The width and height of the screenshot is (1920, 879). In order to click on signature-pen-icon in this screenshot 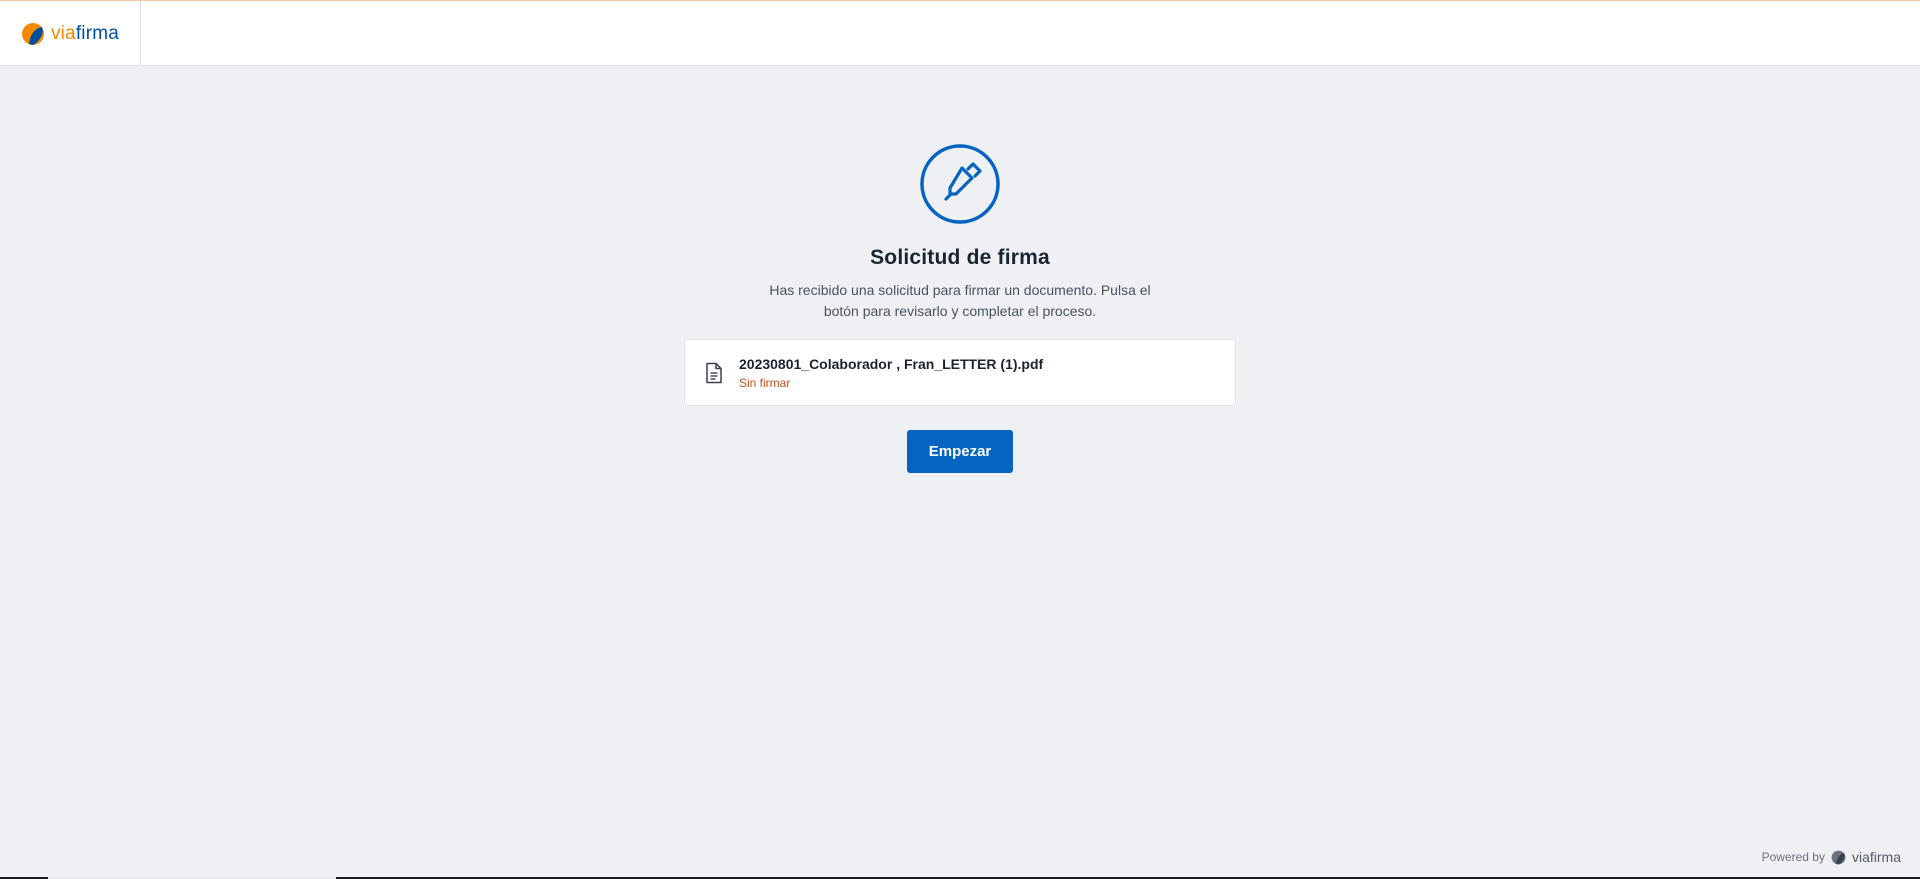, I will do `click(960, 184)`.